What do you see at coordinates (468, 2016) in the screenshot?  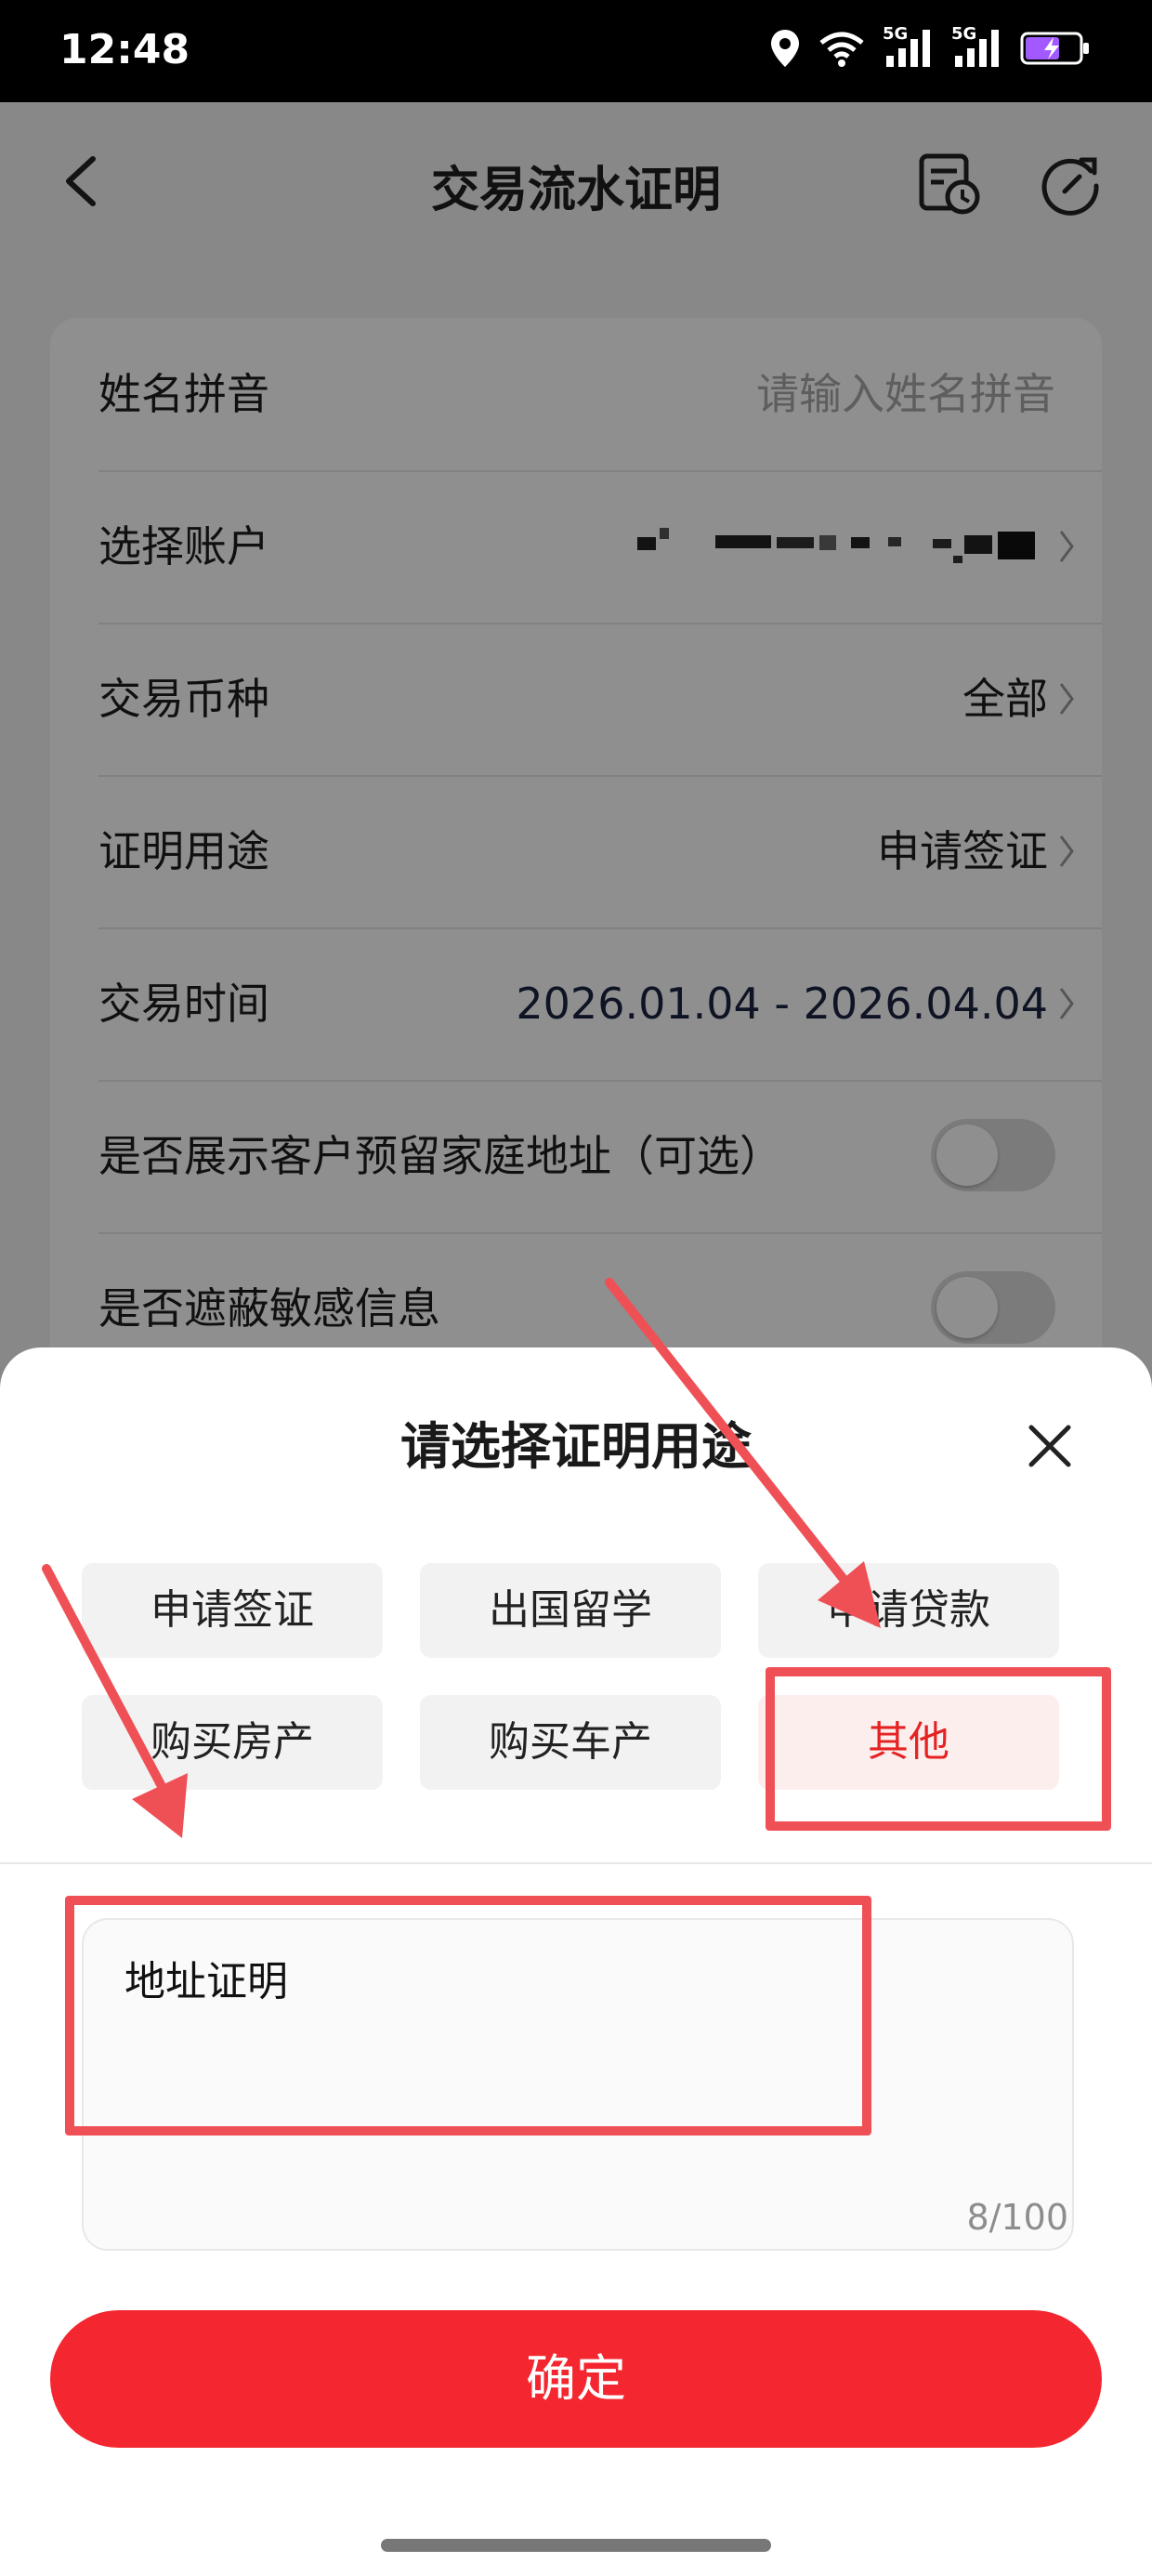 I see `annotation-box-textarea` at bounding box center [468, 2016].